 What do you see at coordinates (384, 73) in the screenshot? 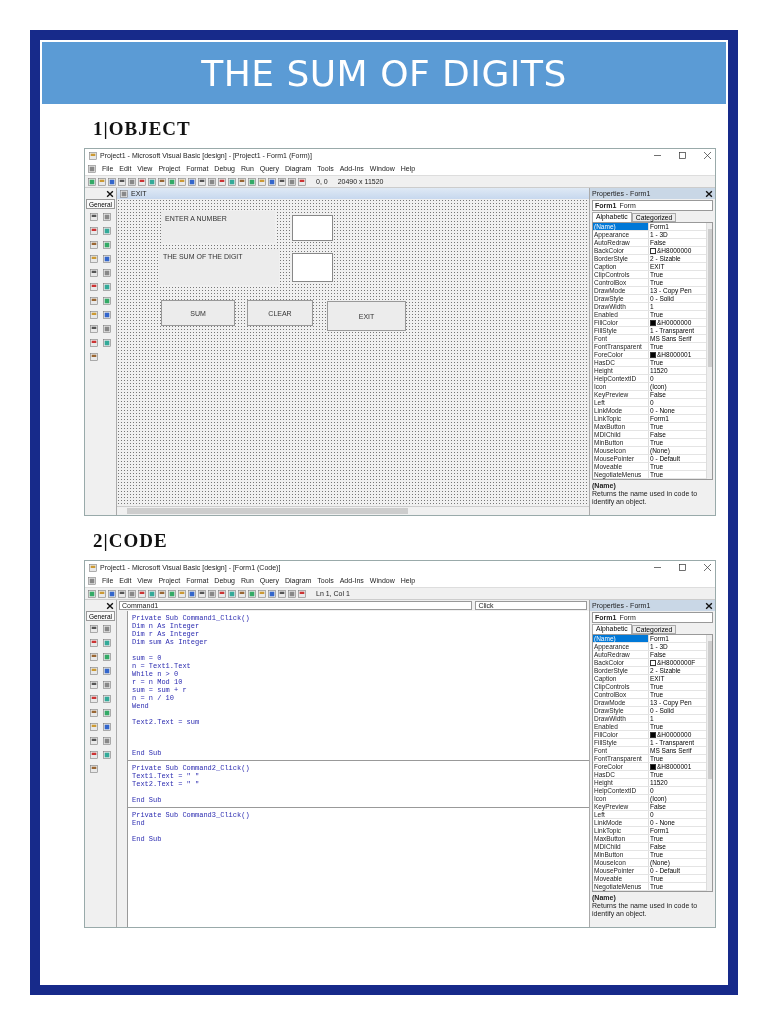
I see `page-title: THE SUM OF DIGITS` at bounding box center [384, 73].